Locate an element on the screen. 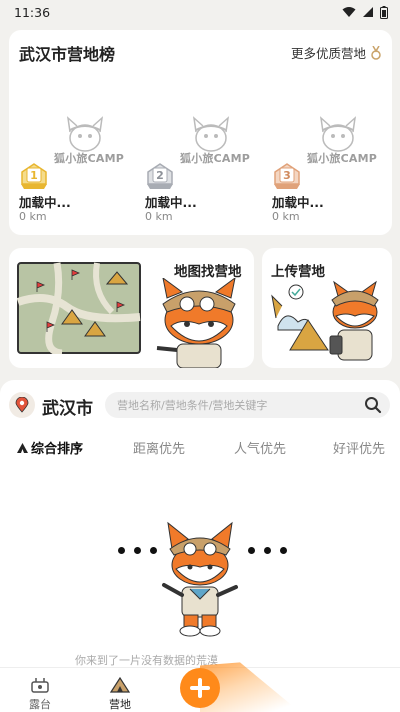  left-dots is located at coordinates (137, 550).